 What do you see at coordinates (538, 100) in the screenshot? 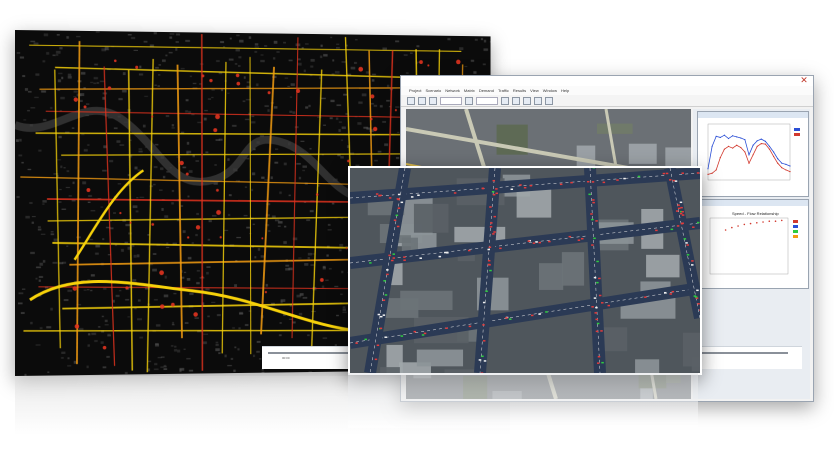
I see `layers-button` at bounding box center [538, 100].